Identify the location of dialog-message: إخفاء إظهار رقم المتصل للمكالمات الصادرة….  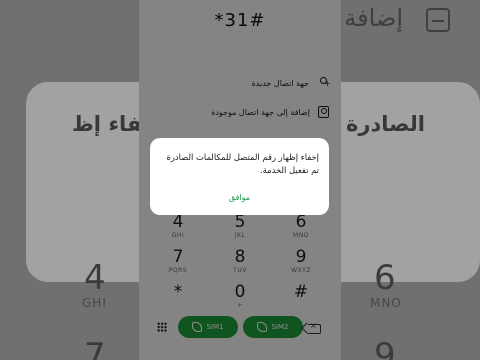
(243, 163).